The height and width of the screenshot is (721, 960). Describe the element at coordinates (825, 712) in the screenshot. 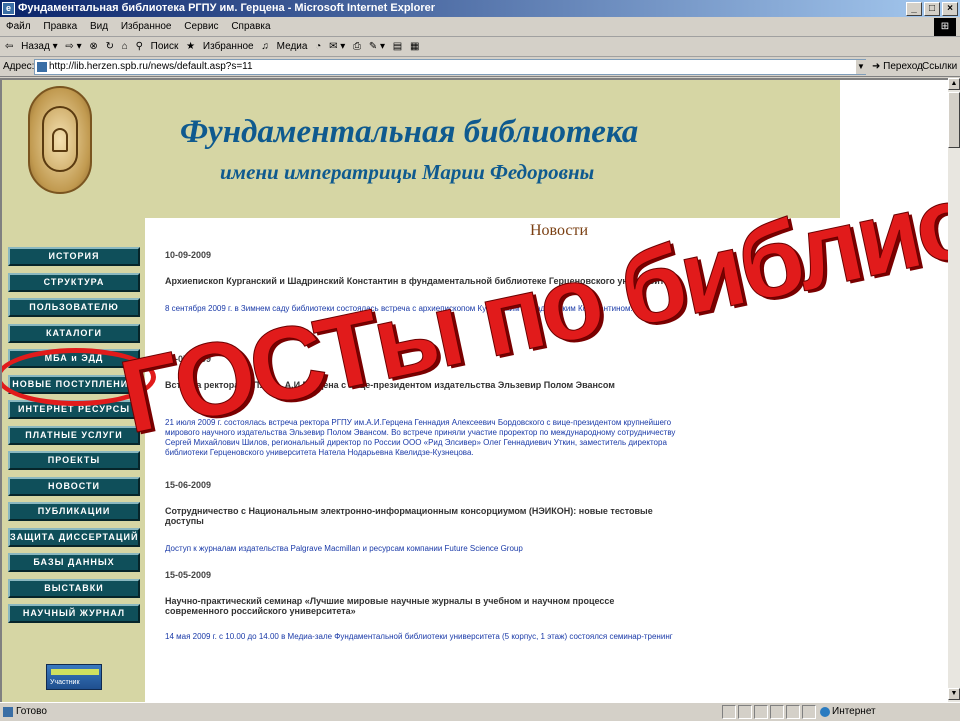

I see `internet-zone-icon` at that location.